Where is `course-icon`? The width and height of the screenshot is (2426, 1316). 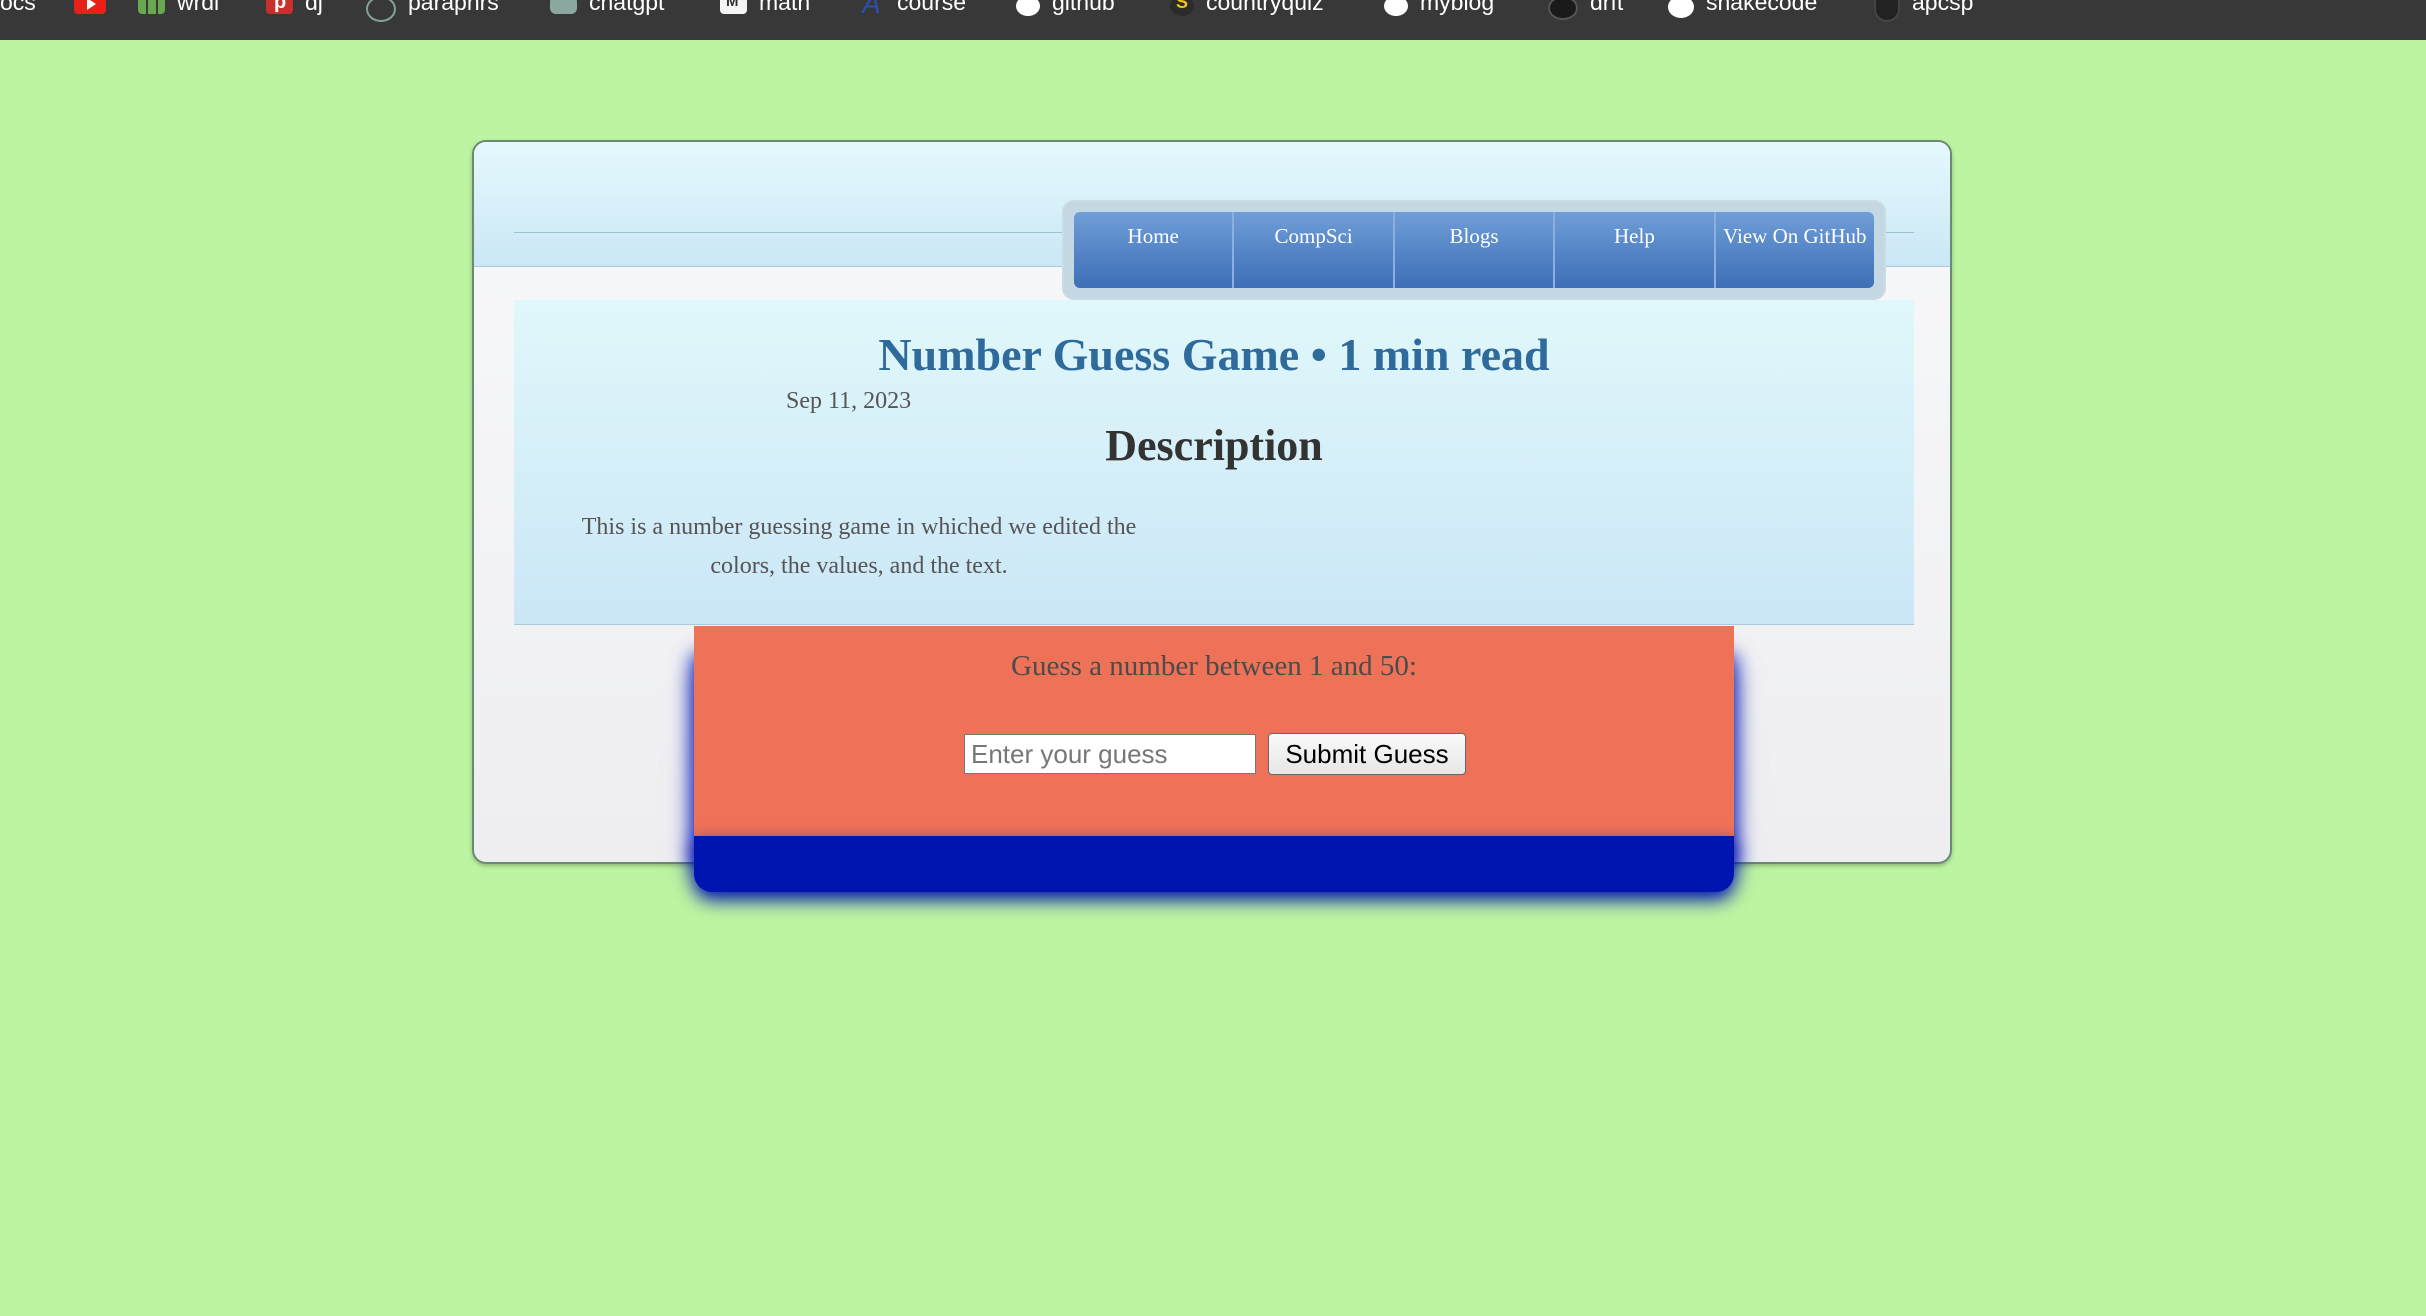
course-icon is located at coordinates (871, 10).